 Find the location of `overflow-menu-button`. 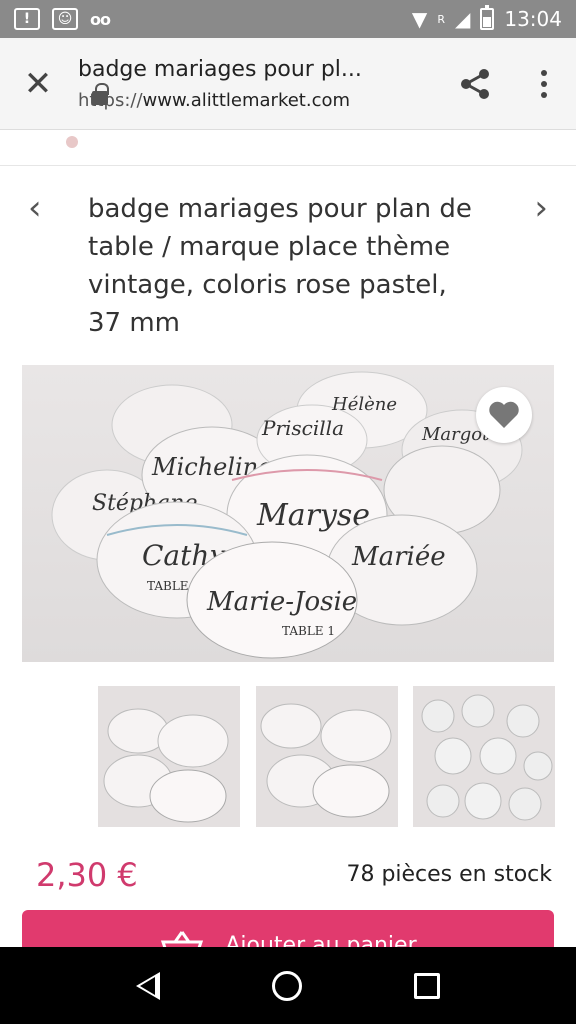

overflow-menu-button is located at coordinates (544, 83).